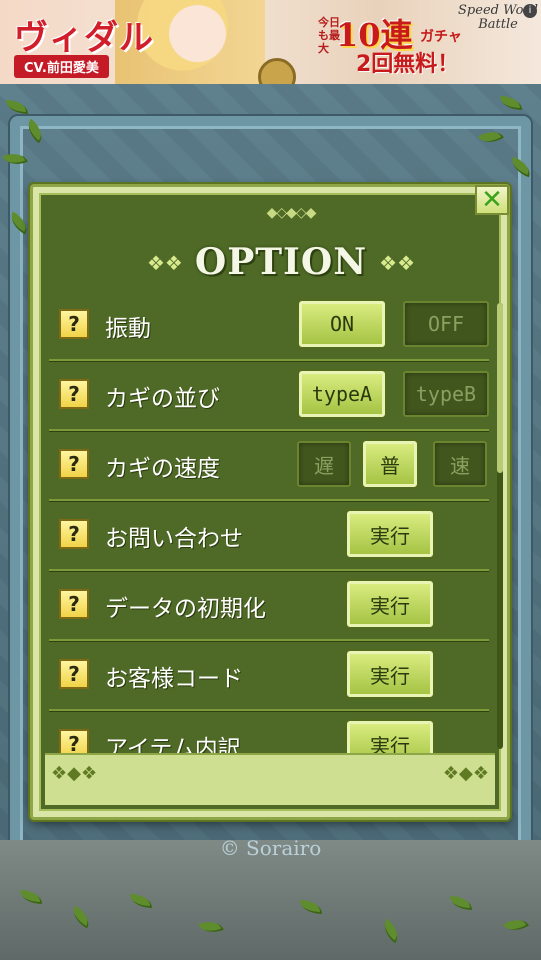 Image resolution: width=541 pixels, height=960 pixels. I want to click on option-label: お客様コード, so click(174, 679).